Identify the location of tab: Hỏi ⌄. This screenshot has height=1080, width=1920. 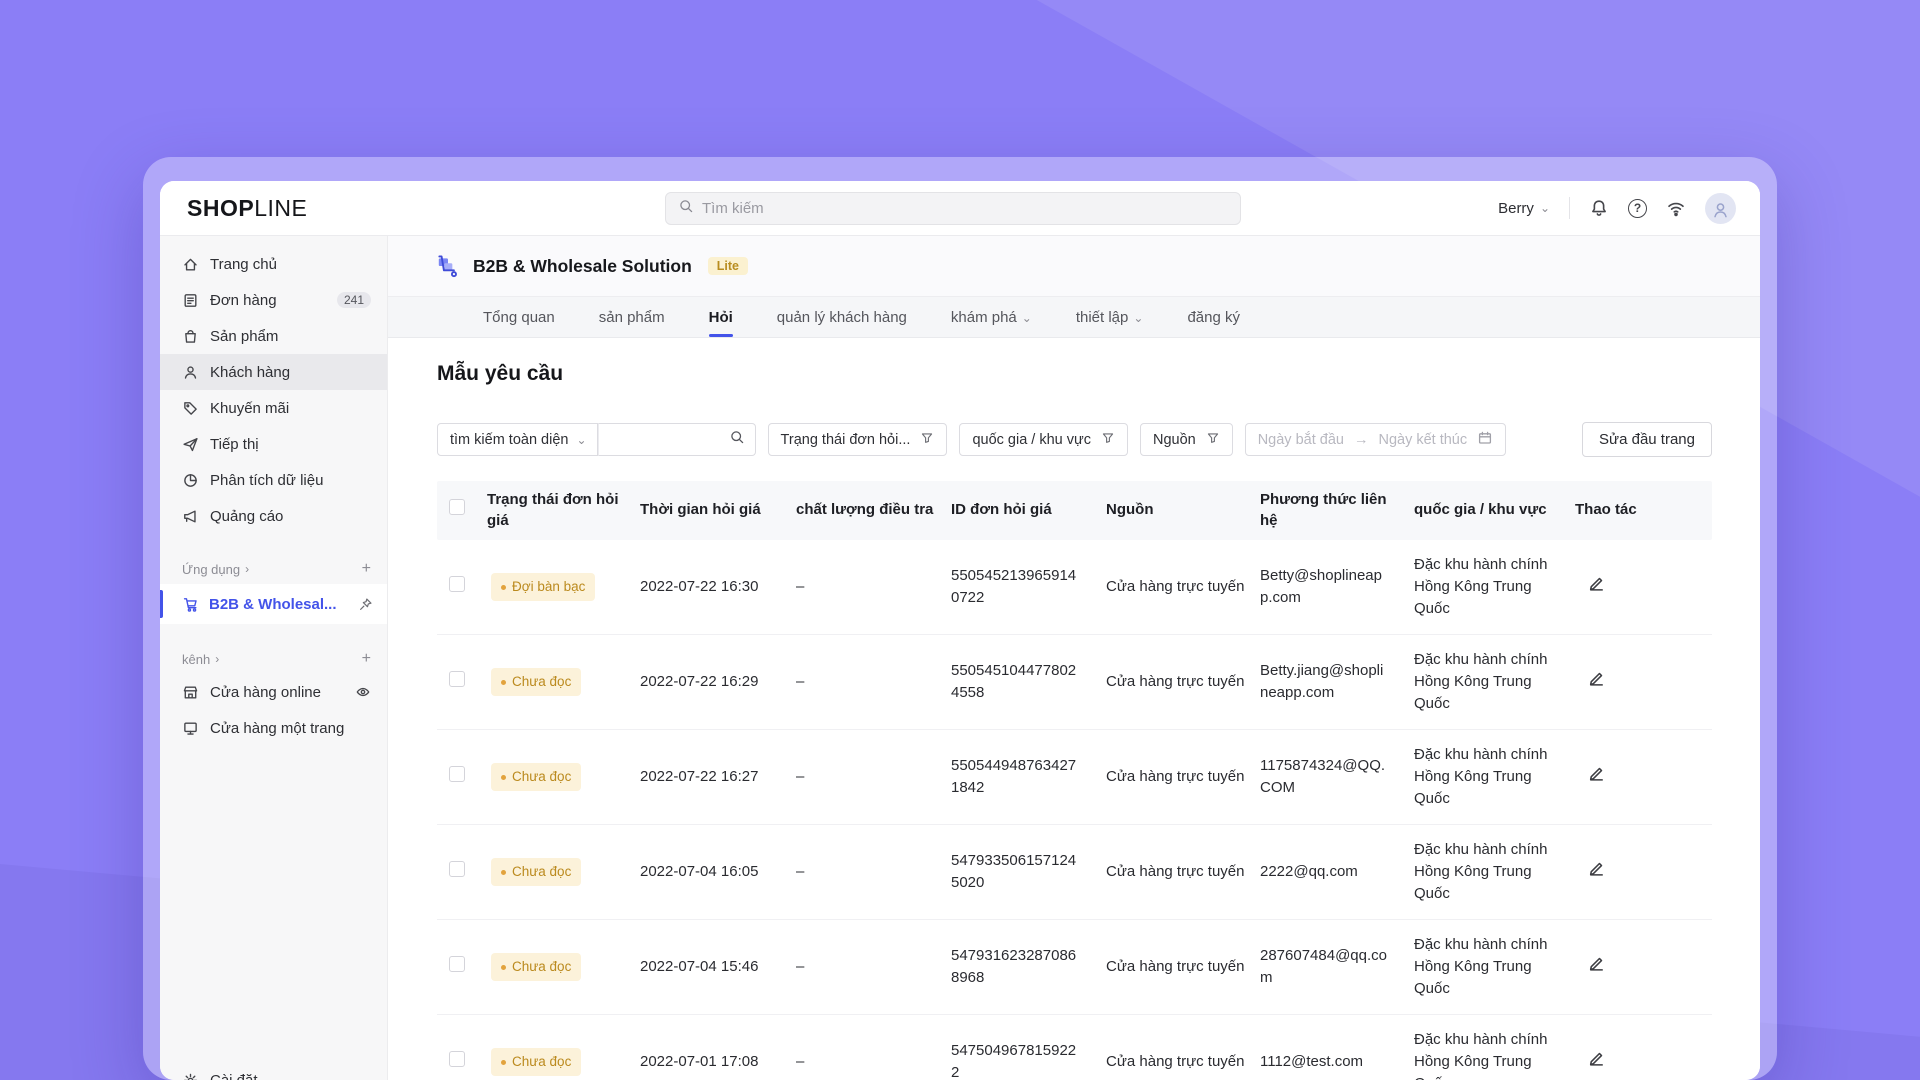
(720, 323).